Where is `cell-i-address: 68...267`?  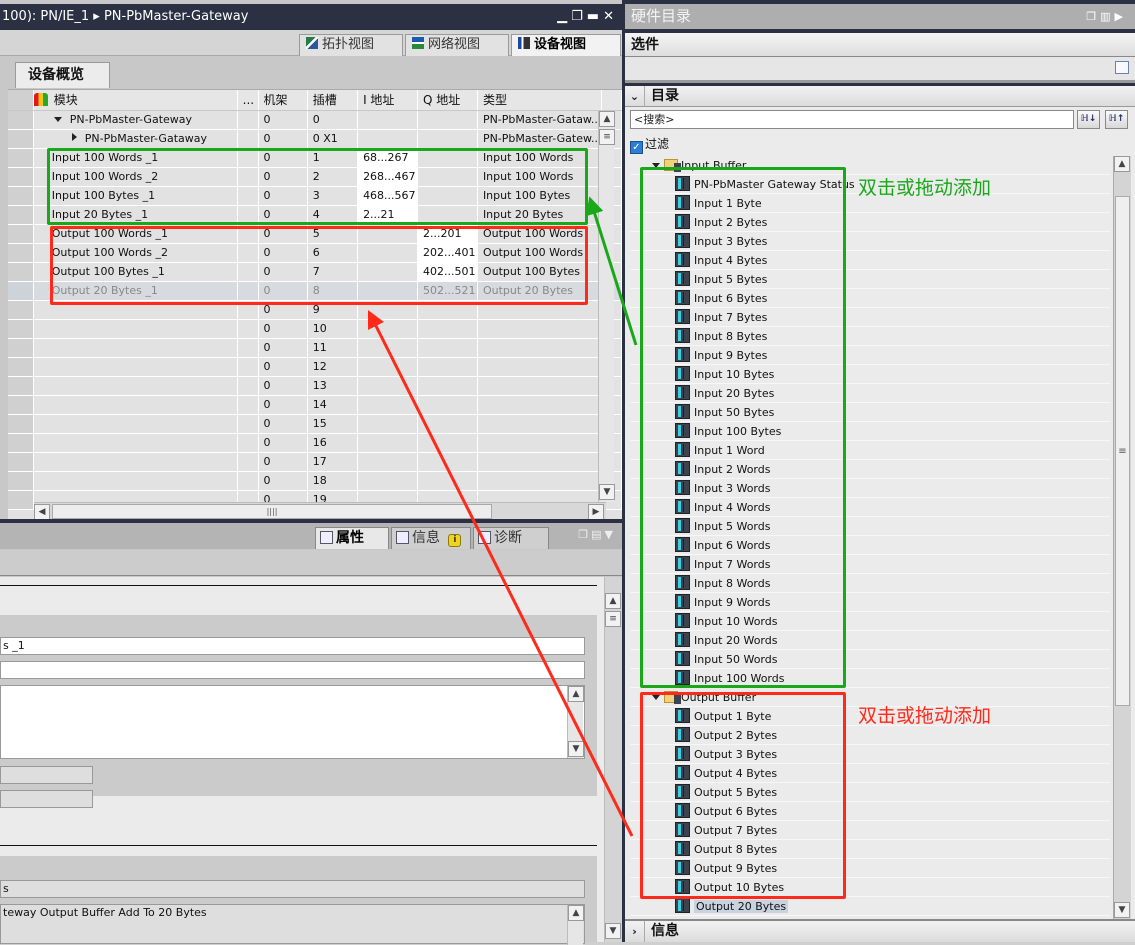
cell-i-address: 68...267 is located at coordinates (387, 158).